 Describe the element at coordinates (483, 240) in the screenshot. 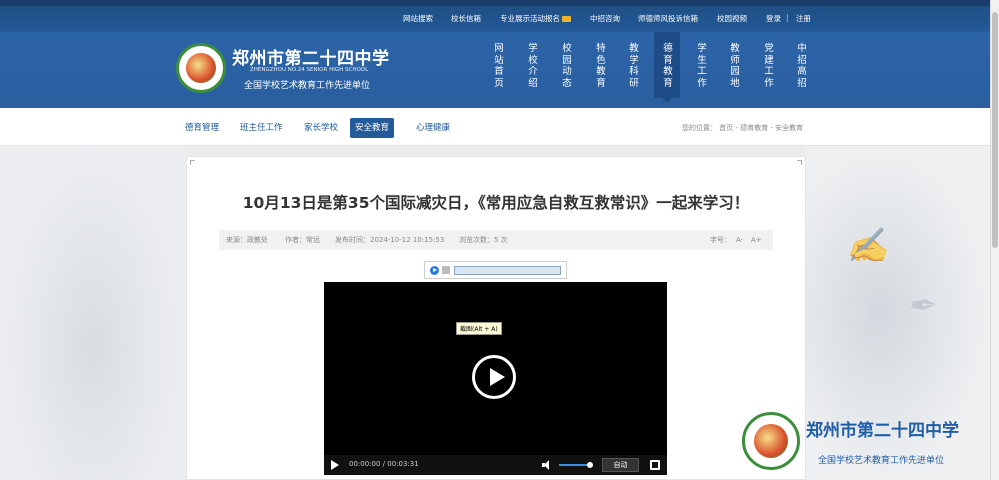

I see `article-views: 浏览次数：5 次` at that location.